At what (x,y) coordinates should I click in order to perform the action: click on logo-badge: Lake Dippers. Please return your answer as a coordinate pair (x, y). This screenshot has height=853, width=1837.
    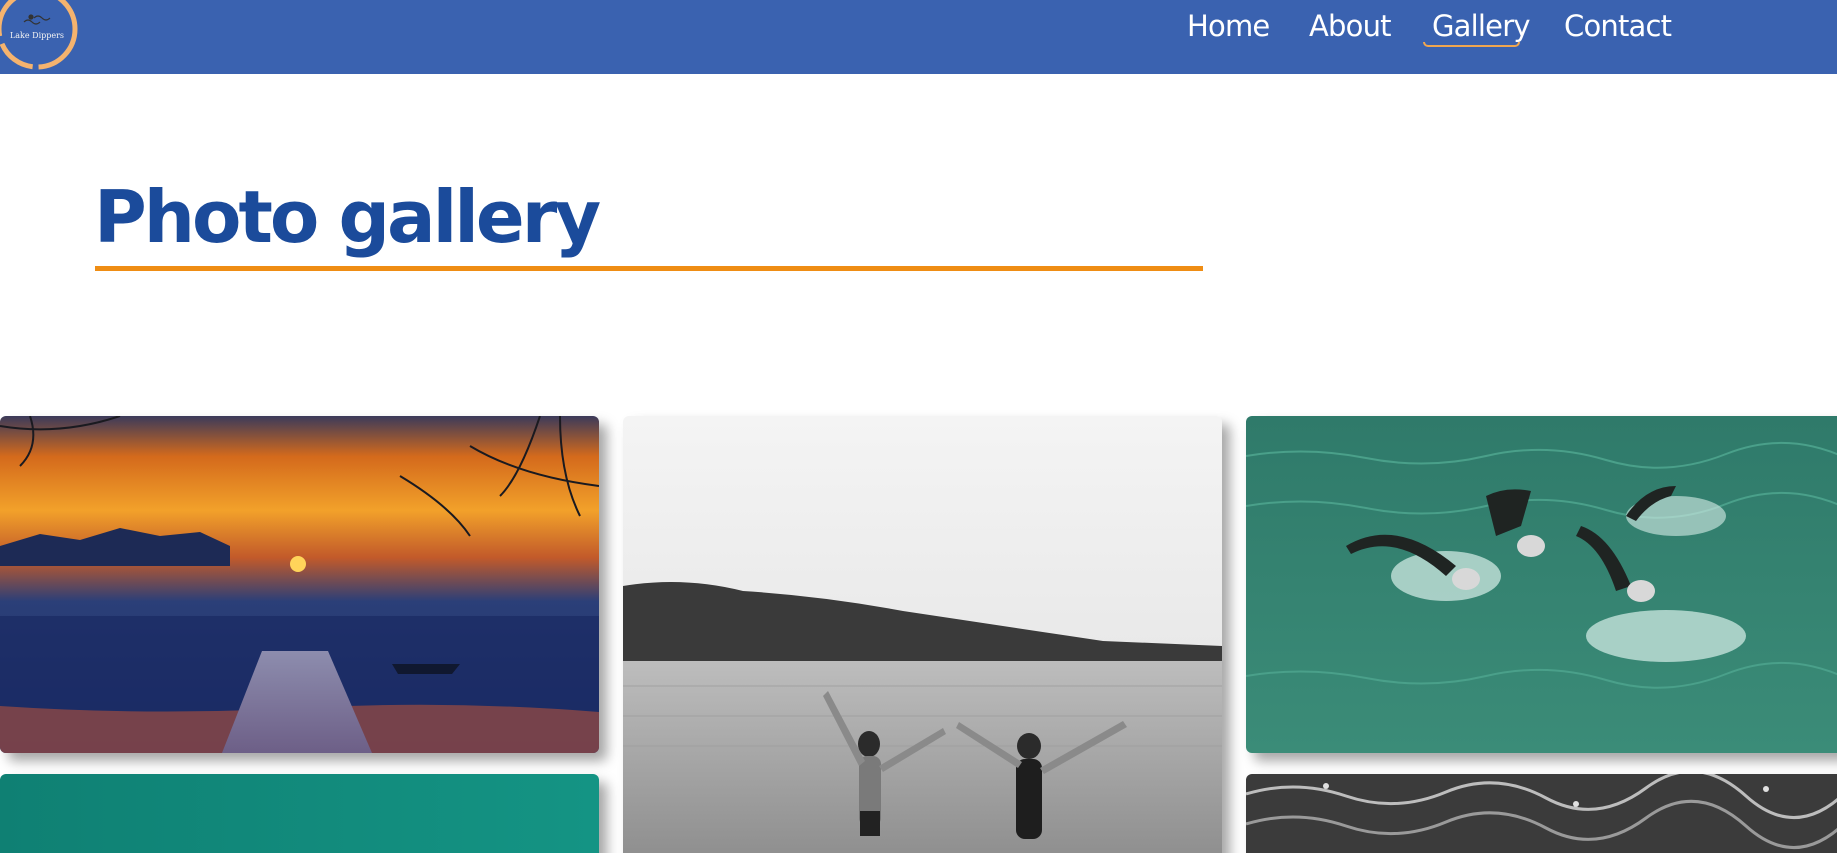
    Looking at the image, I should click on (39, 35).